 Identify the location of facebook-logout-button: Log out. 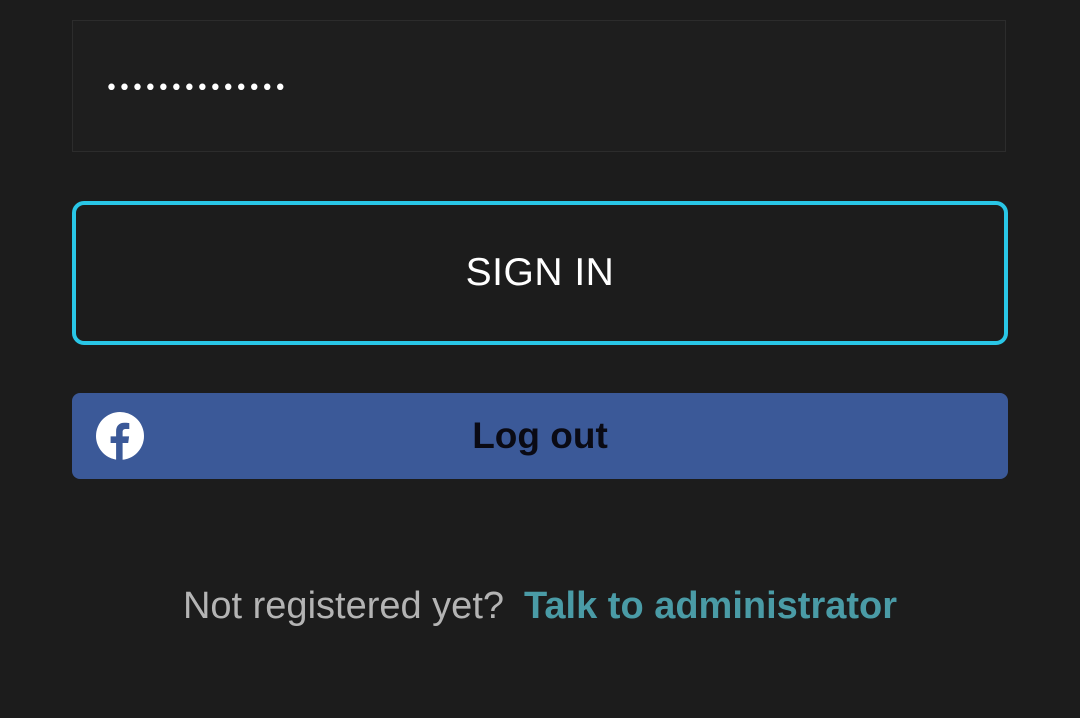
(540, 436).